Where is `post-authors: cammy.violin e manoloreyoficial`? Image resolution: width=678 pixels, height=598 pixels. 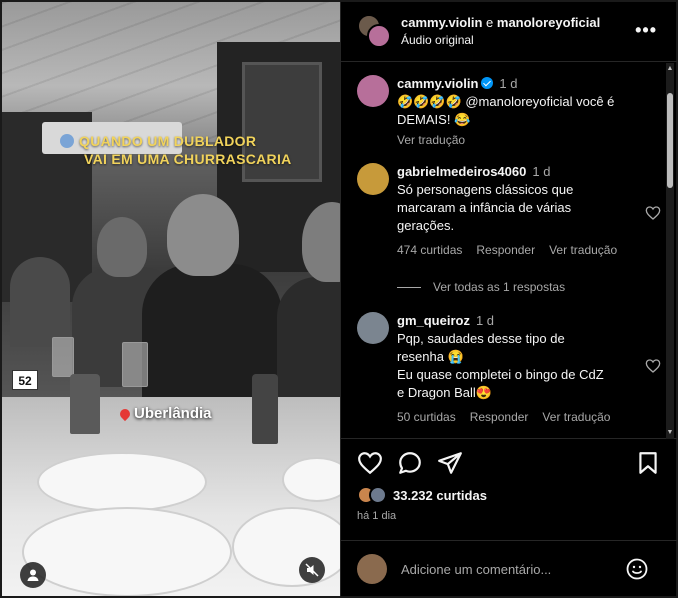 post-authors: cammy.violin e manoloreyoficial is located at coordinates (500, 22).